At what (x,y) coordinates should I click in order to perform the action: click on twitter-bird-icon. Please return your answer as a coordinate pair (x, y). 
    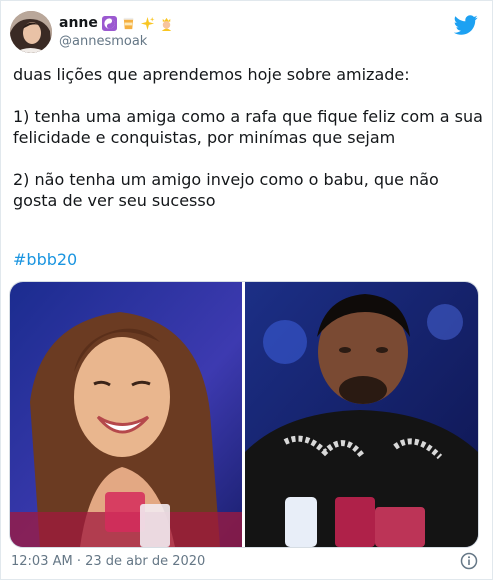
    Looking at the image, I should click on (466, 25).